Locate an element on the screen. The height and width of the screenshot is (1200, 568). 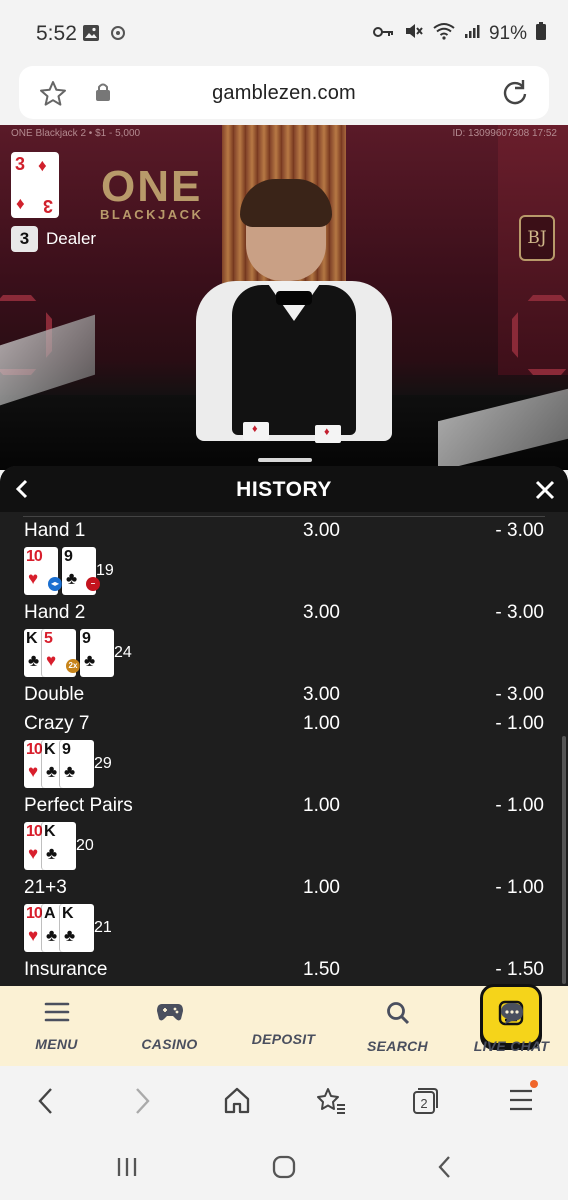
wifi-icon is located at coordinates (444, 34).